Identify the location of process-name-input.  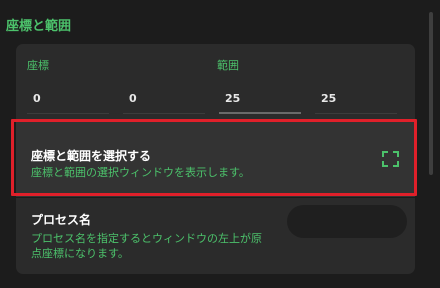
(347, 221).